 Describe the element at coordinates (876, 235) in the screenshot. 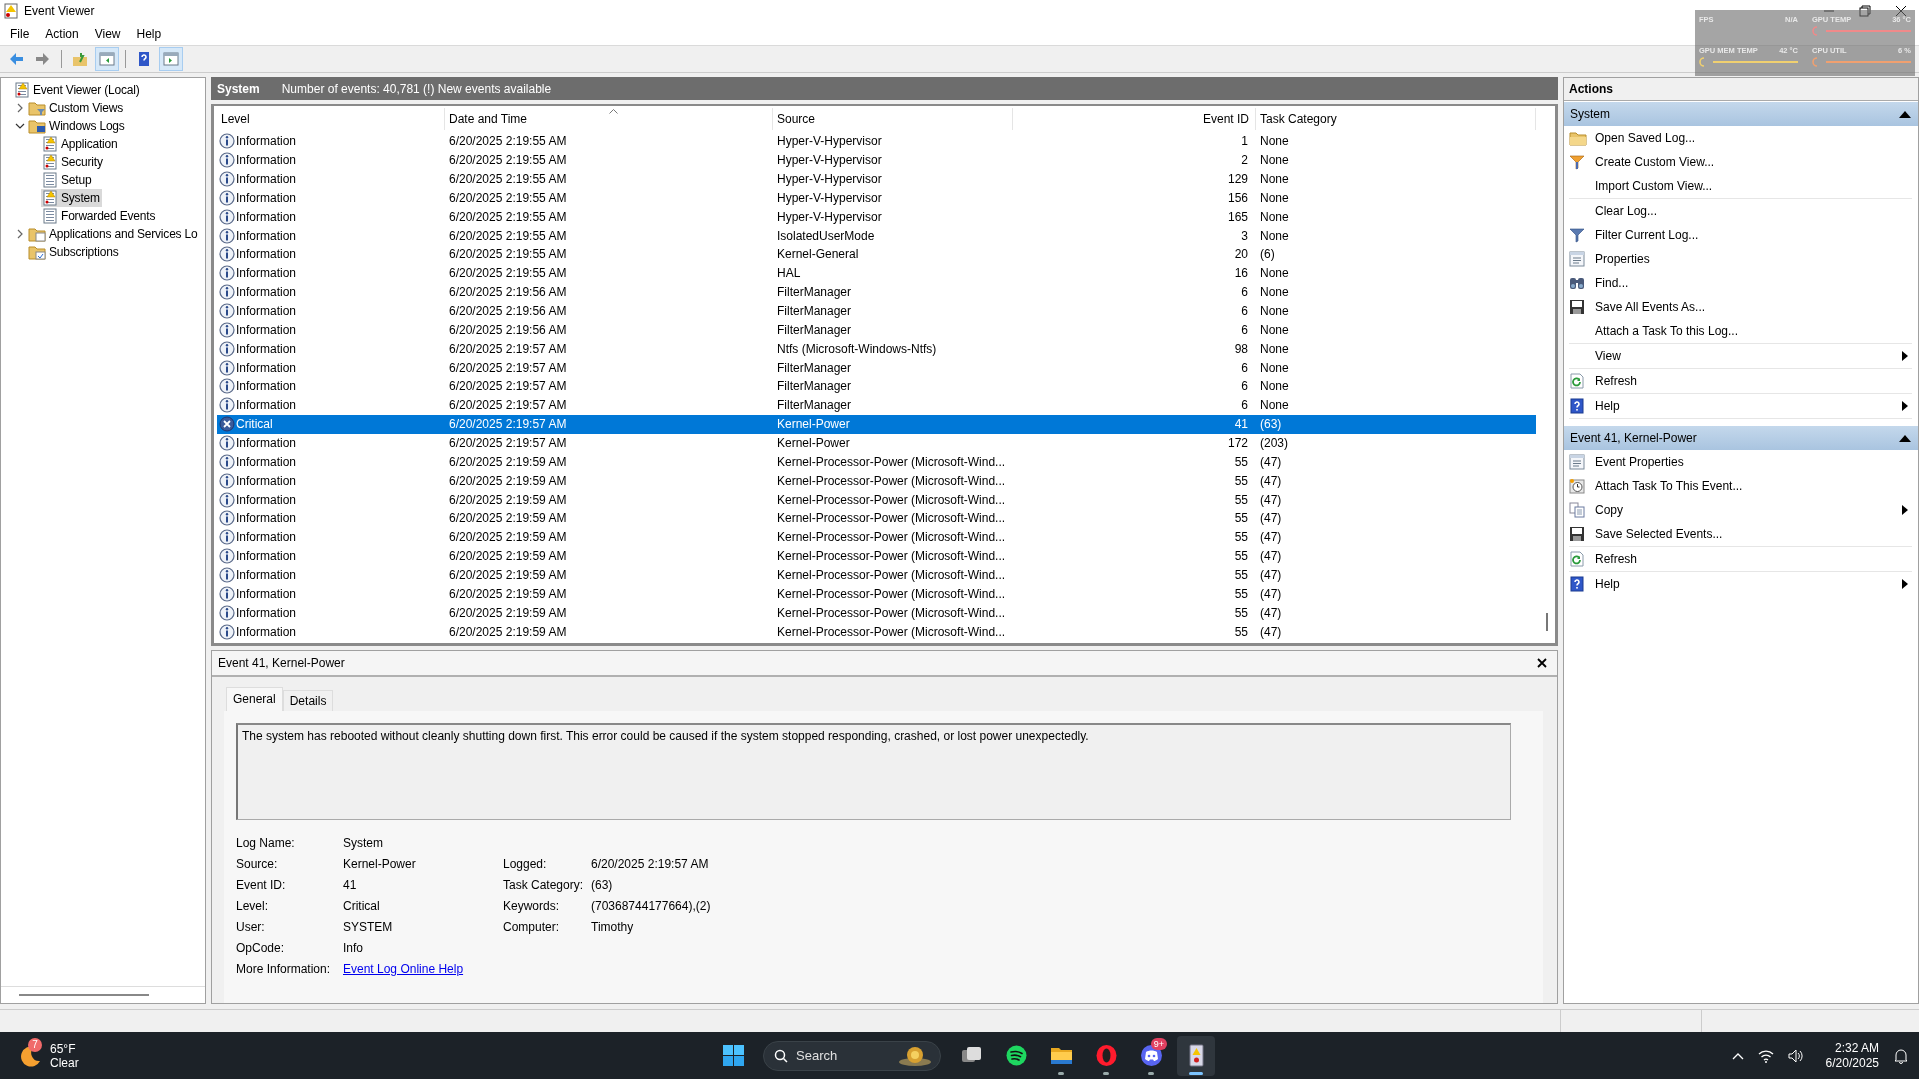

I see `table-row: Information 6/20/2025 2:19:55 AM IsolatedUserMode 3 None` at that location.